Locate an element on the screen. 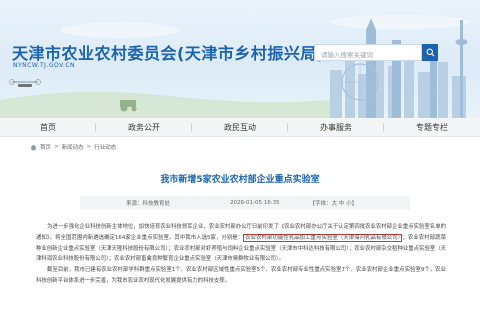 The width and height of the screenshot is (480, 320). highlighted-lab-name: 农业农村部功能性乳品加工重点实验室（天津海河乳品有限公司） is located at coordinates (323, 237).